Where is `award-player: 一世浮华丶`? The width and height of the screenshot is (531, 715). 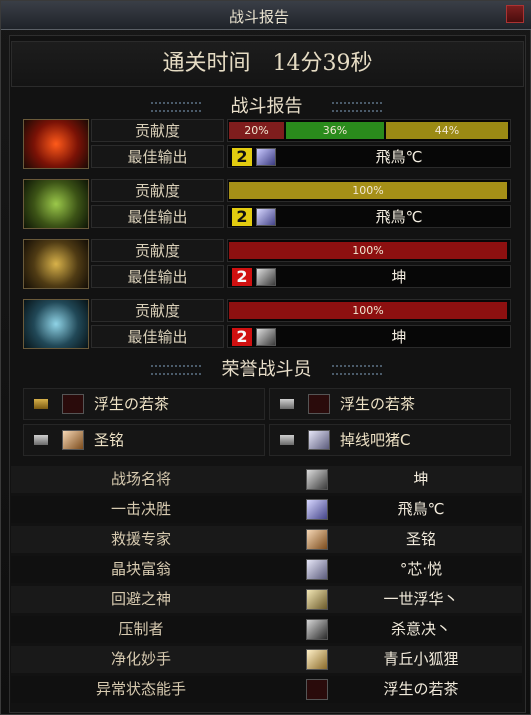
award-player: 一世浮华丶 is located at coordinates (421, 599).